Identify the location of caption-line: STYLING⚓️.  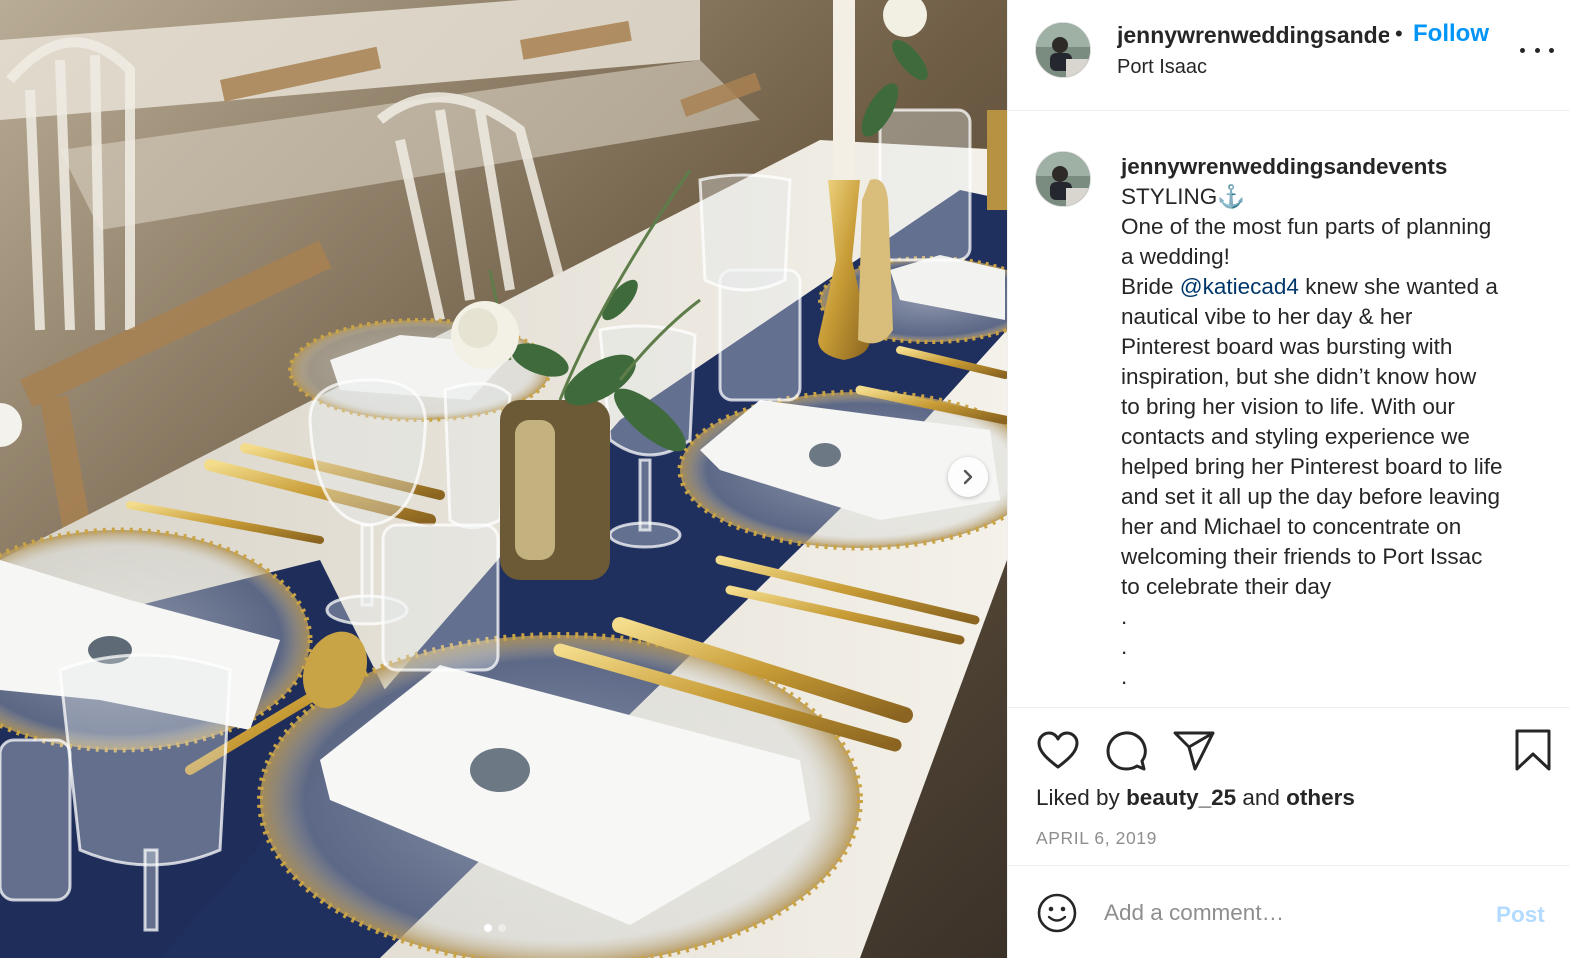
(1183, 196).